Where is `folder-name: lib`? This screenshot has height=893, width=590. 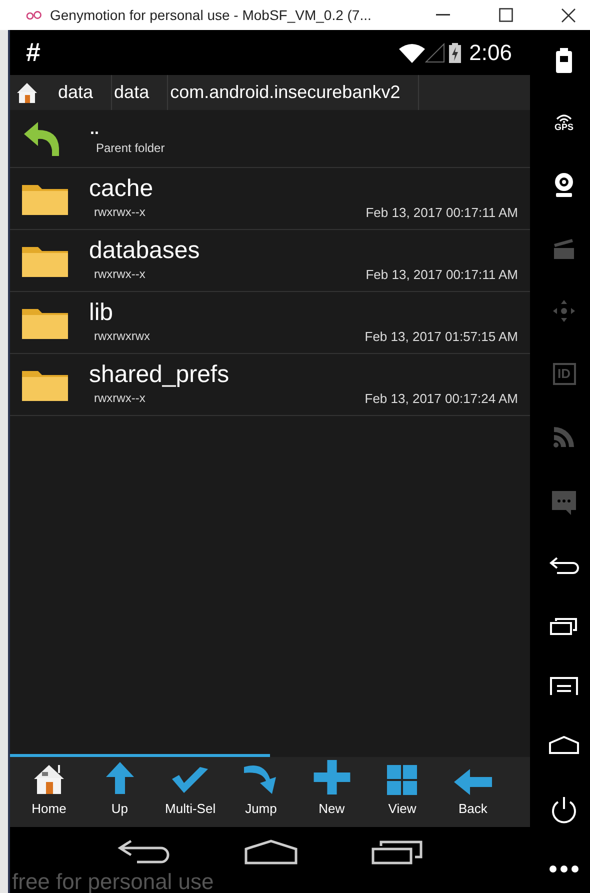 folder-name: lib is located at coordinates (101, 312).